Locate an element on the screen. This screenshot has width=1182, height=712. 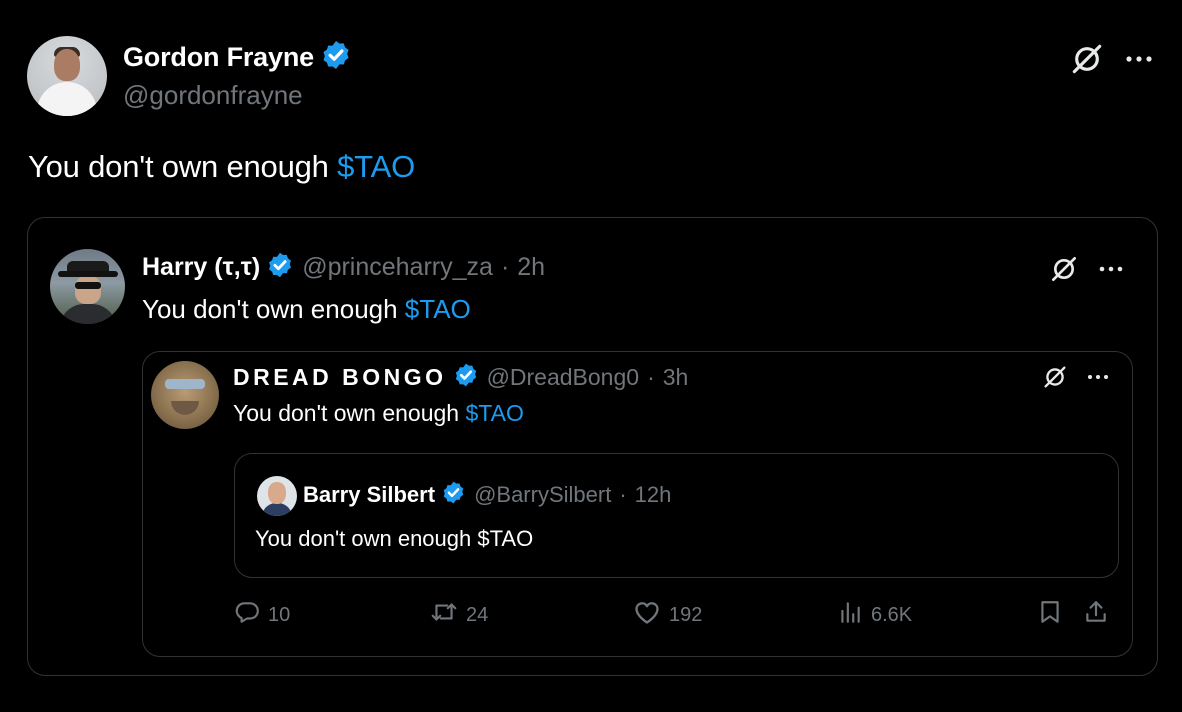
outer-author-row: Gordon Frayne is located at coordinates (237, 57).